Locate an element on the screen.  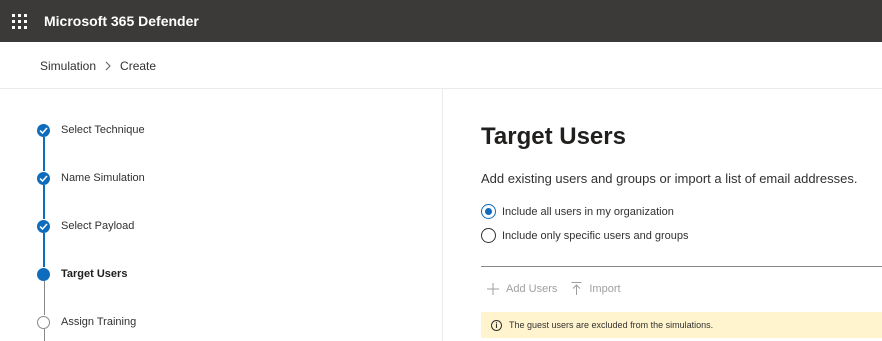
import-label: Import is located at coordinates (605, 288).